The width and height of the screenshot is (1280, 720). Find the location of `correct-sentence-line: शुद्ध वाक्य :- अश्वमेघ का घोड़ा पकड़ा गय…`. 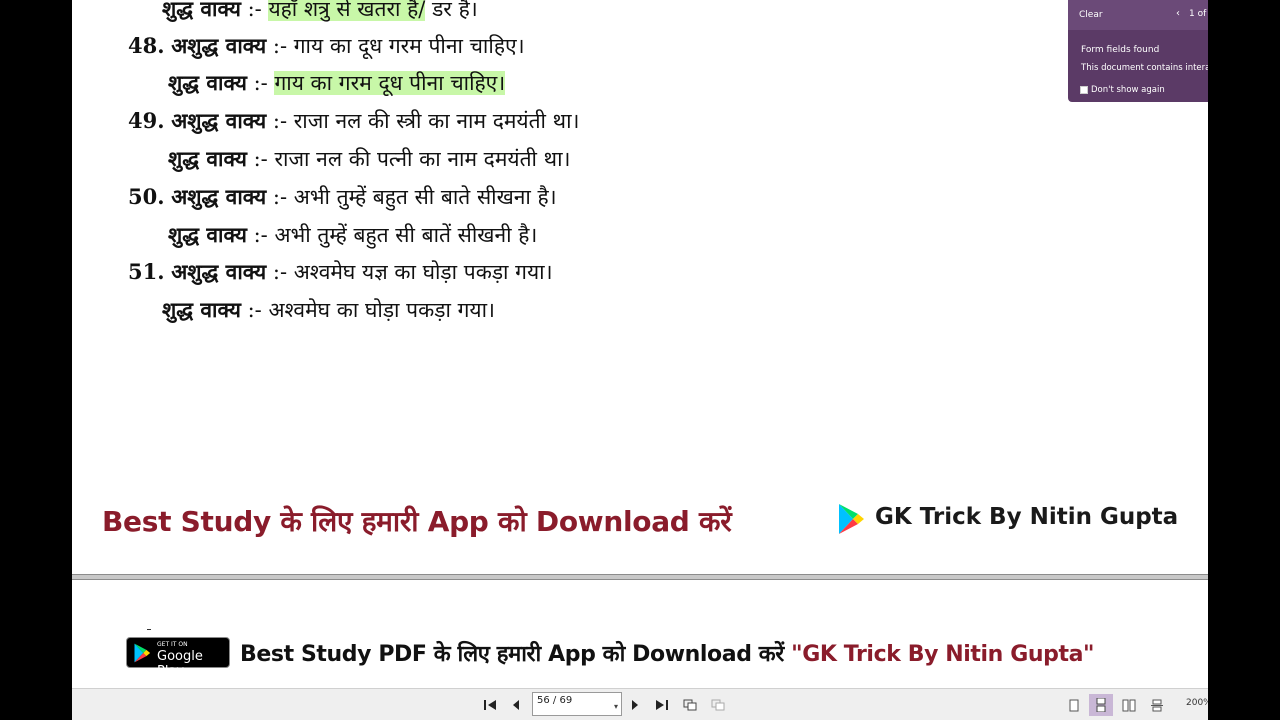

correct-sentence-line: शुद्ध वाक्य :- अश्वमेघ का घोड़ा पकड़ा गय… is located at coordinates (328, 310).